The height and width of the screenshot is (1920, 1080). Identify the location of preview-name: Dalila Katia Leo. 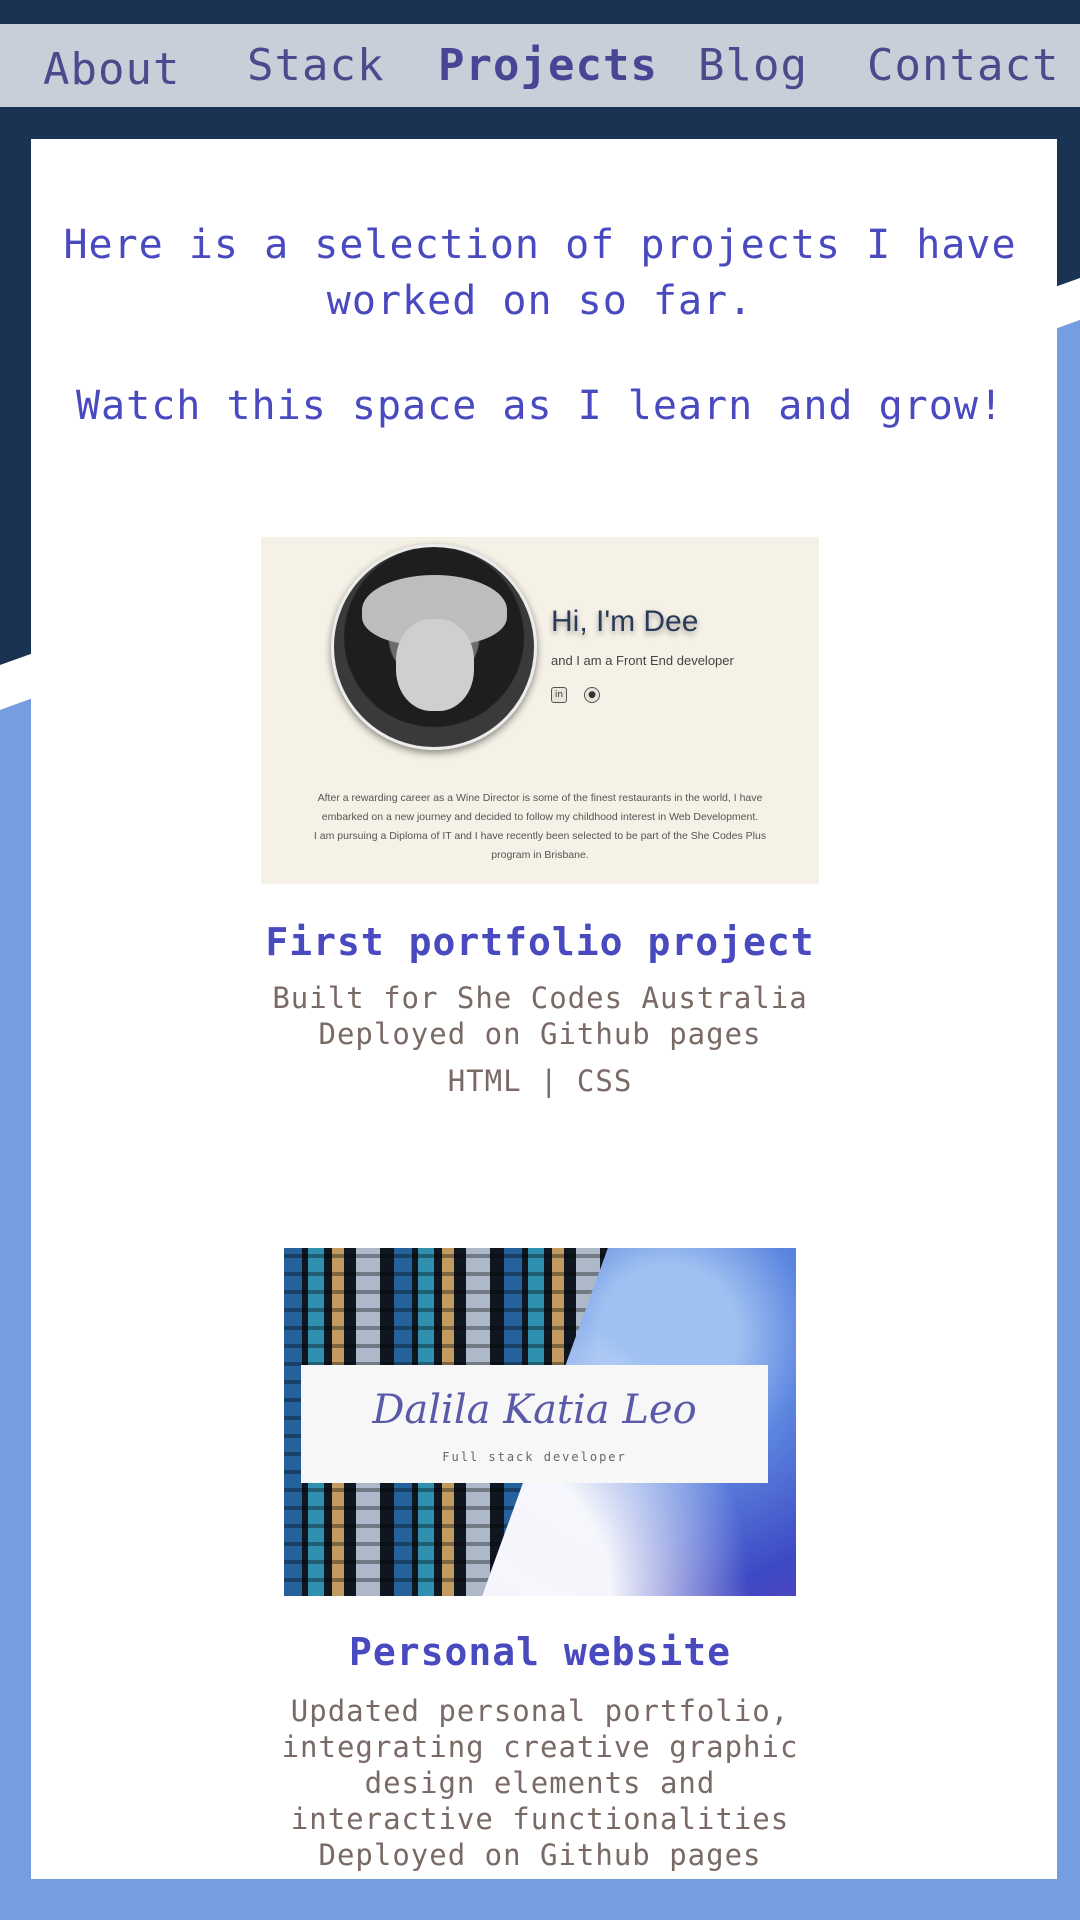
(534, 1410).